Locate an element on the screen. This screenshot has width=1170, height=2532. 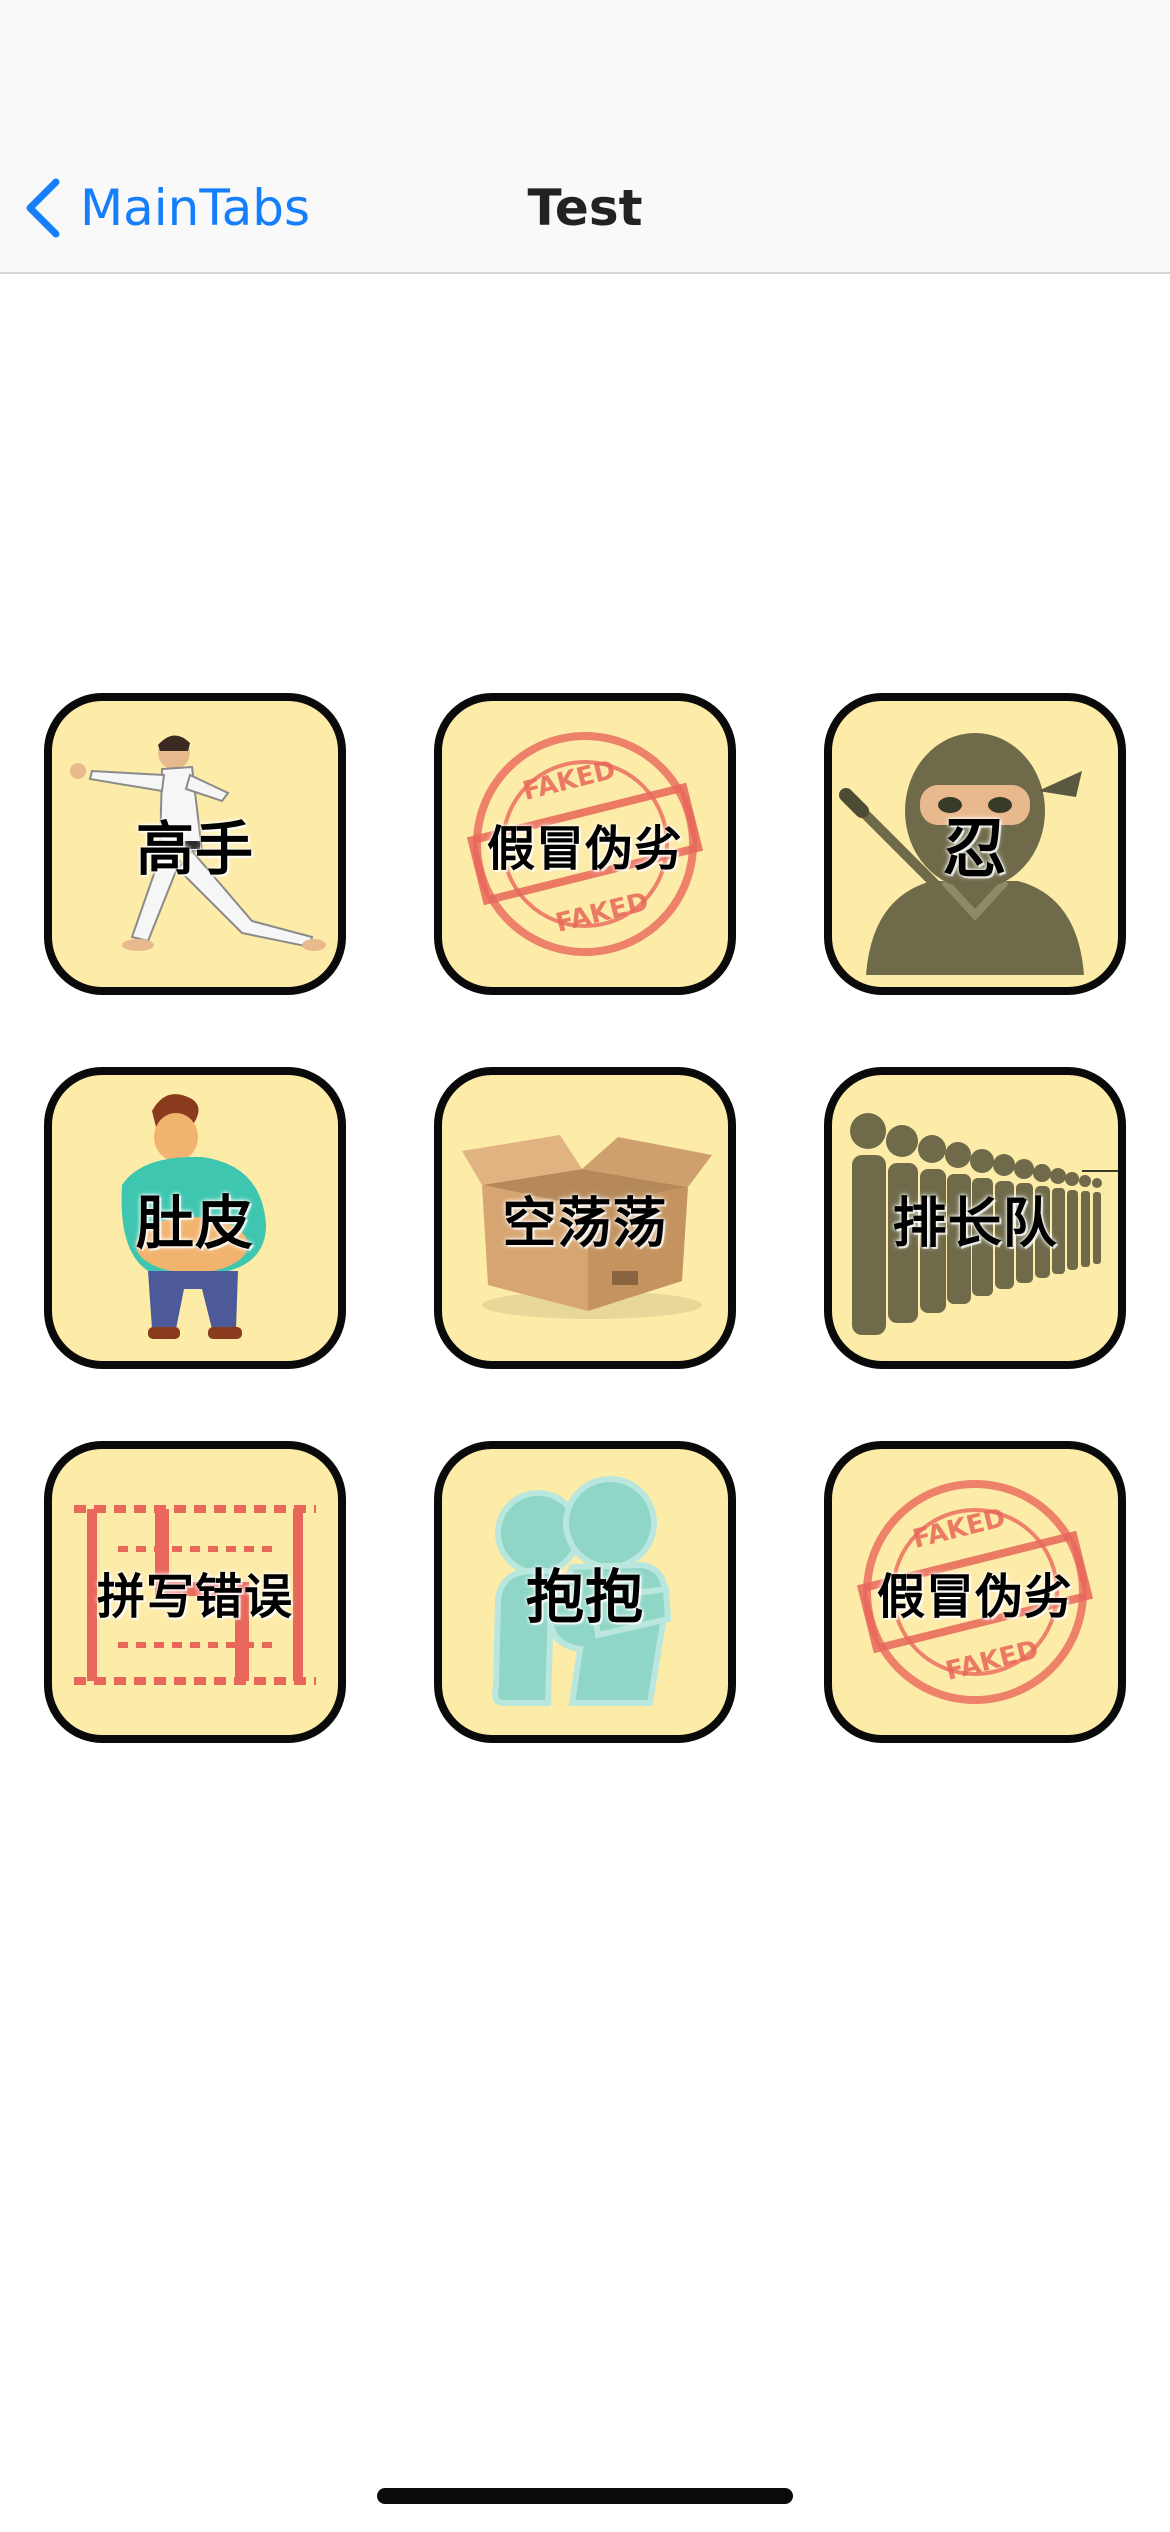
sticker-tile-master: 高手 is located at coordinates (195, 844).